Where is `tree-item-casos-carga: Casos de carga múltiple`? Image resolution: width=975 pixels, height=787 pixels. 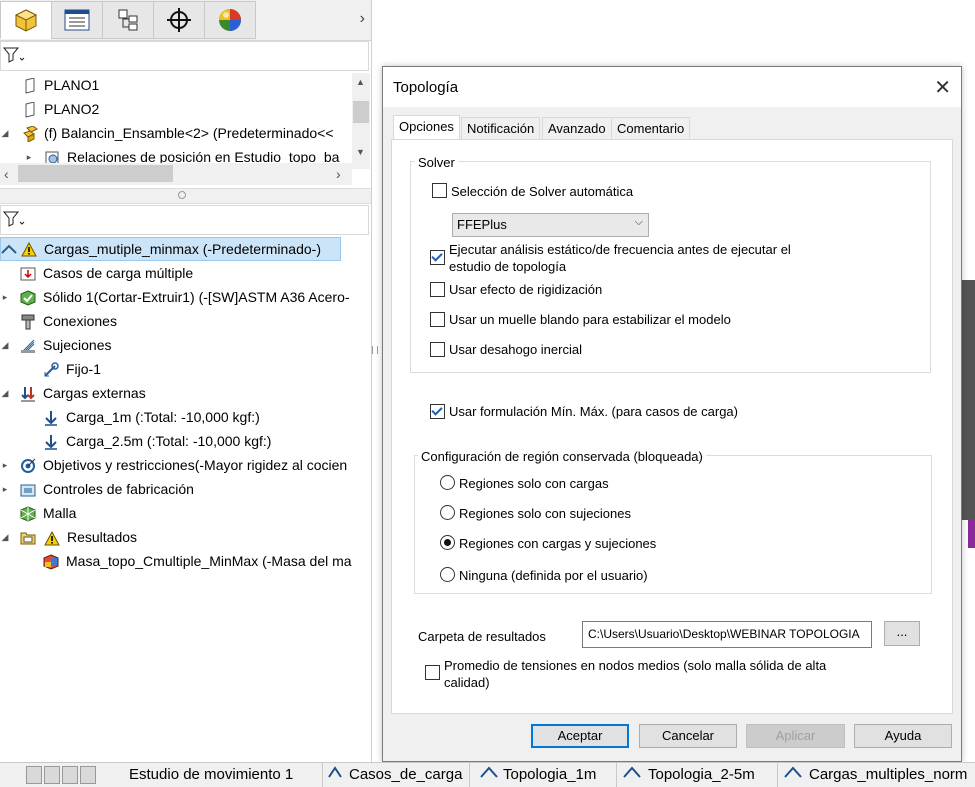 tree-item-casos-carga: Casos de carga múltiple is located at coordinates (185, 273).